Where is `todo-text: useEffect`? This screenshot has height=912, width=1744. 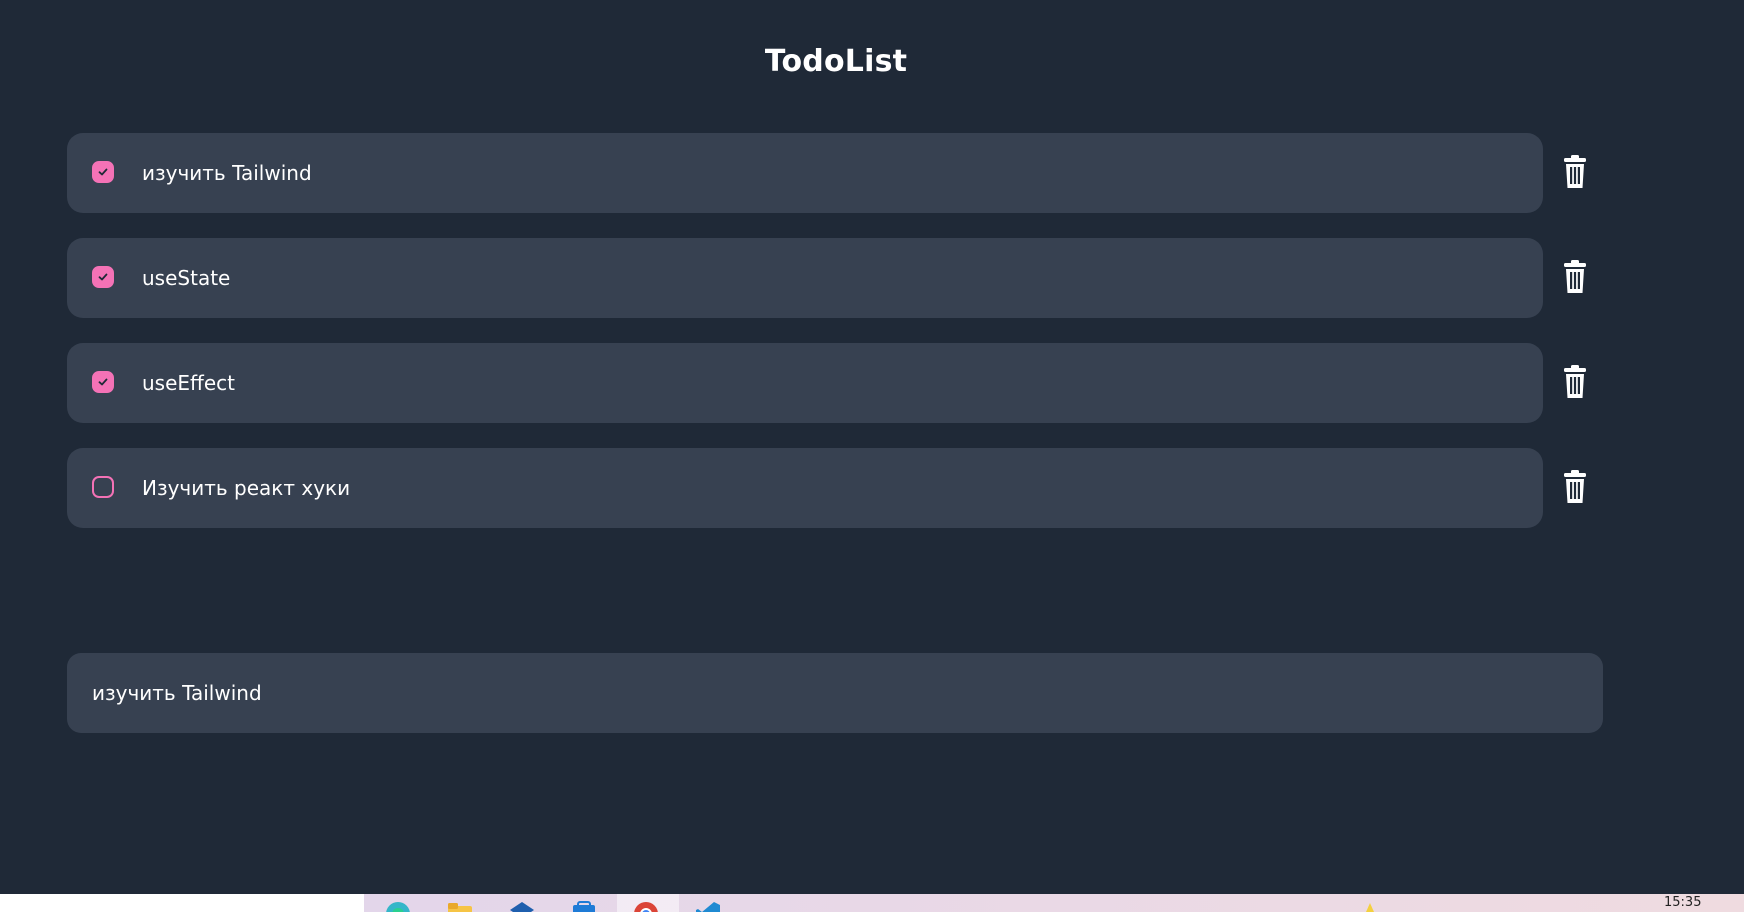 todo-text: useEffect is located at coordinates (188, 383).